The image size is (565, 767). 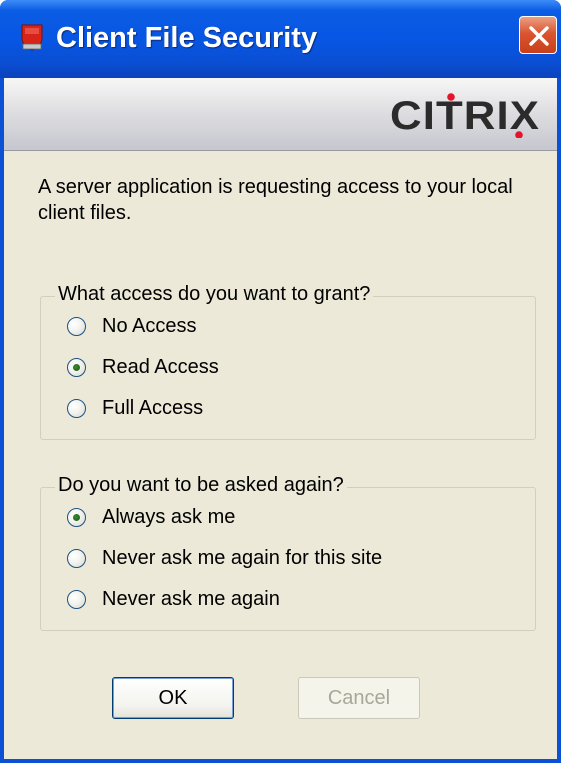 I want to click on window-title: Client File Security, so click(x=187, y=38).